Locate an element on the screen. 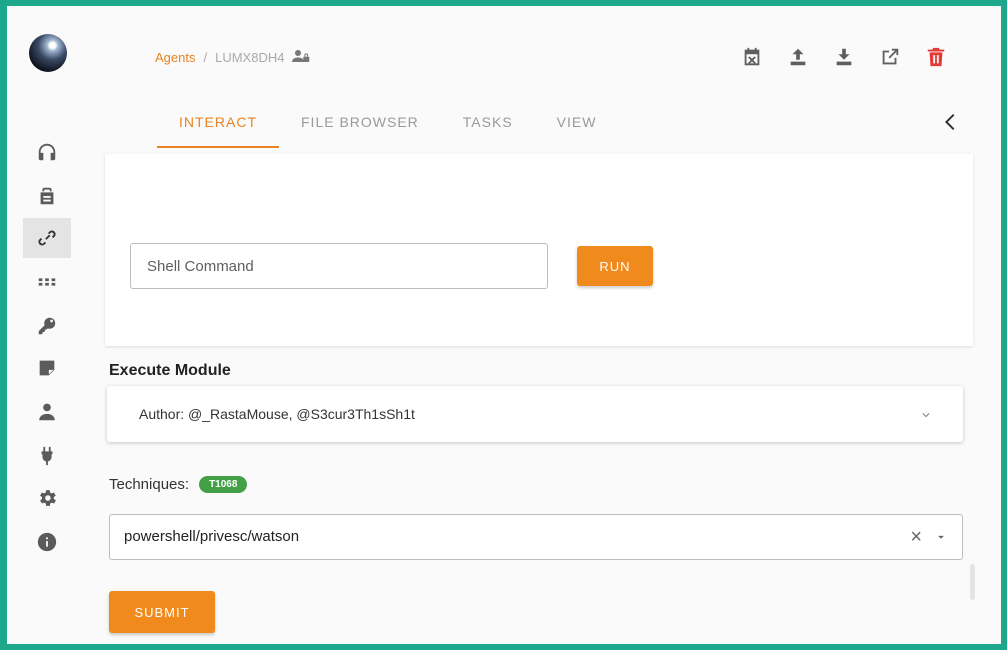  techniques-label: Techniques: is located at coordinates (149, 484).